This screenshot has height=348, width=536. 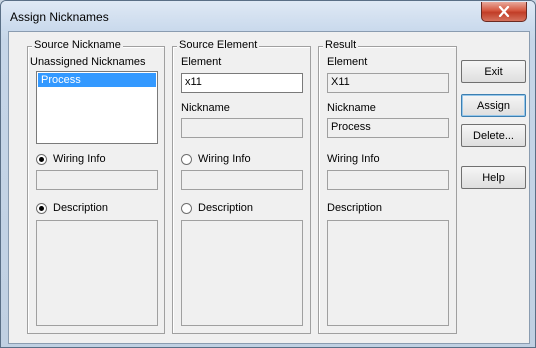 I want to click on close-button, so click(x=504, y=12).